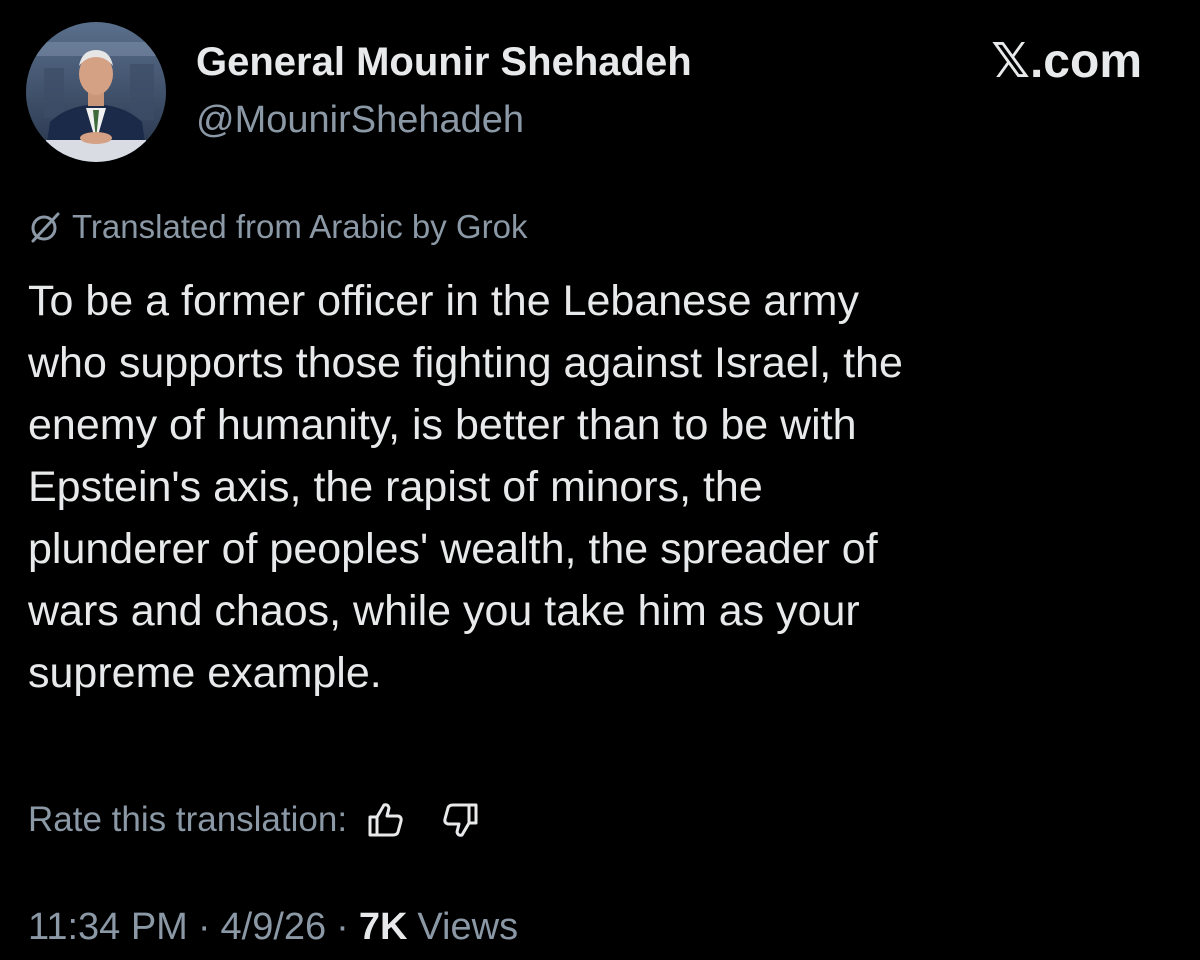  I want to click on avatar, so click(96, 92).